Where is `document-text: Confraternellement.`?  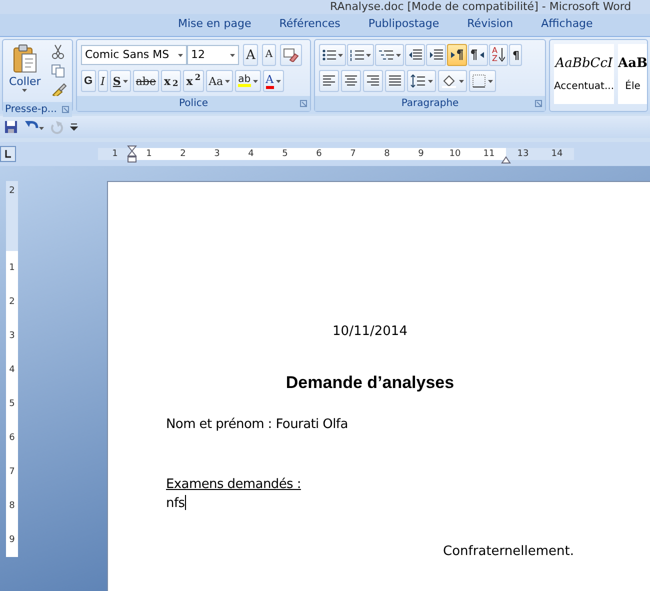 document-text: Confraternellement. is located at coordinates (508, 551).